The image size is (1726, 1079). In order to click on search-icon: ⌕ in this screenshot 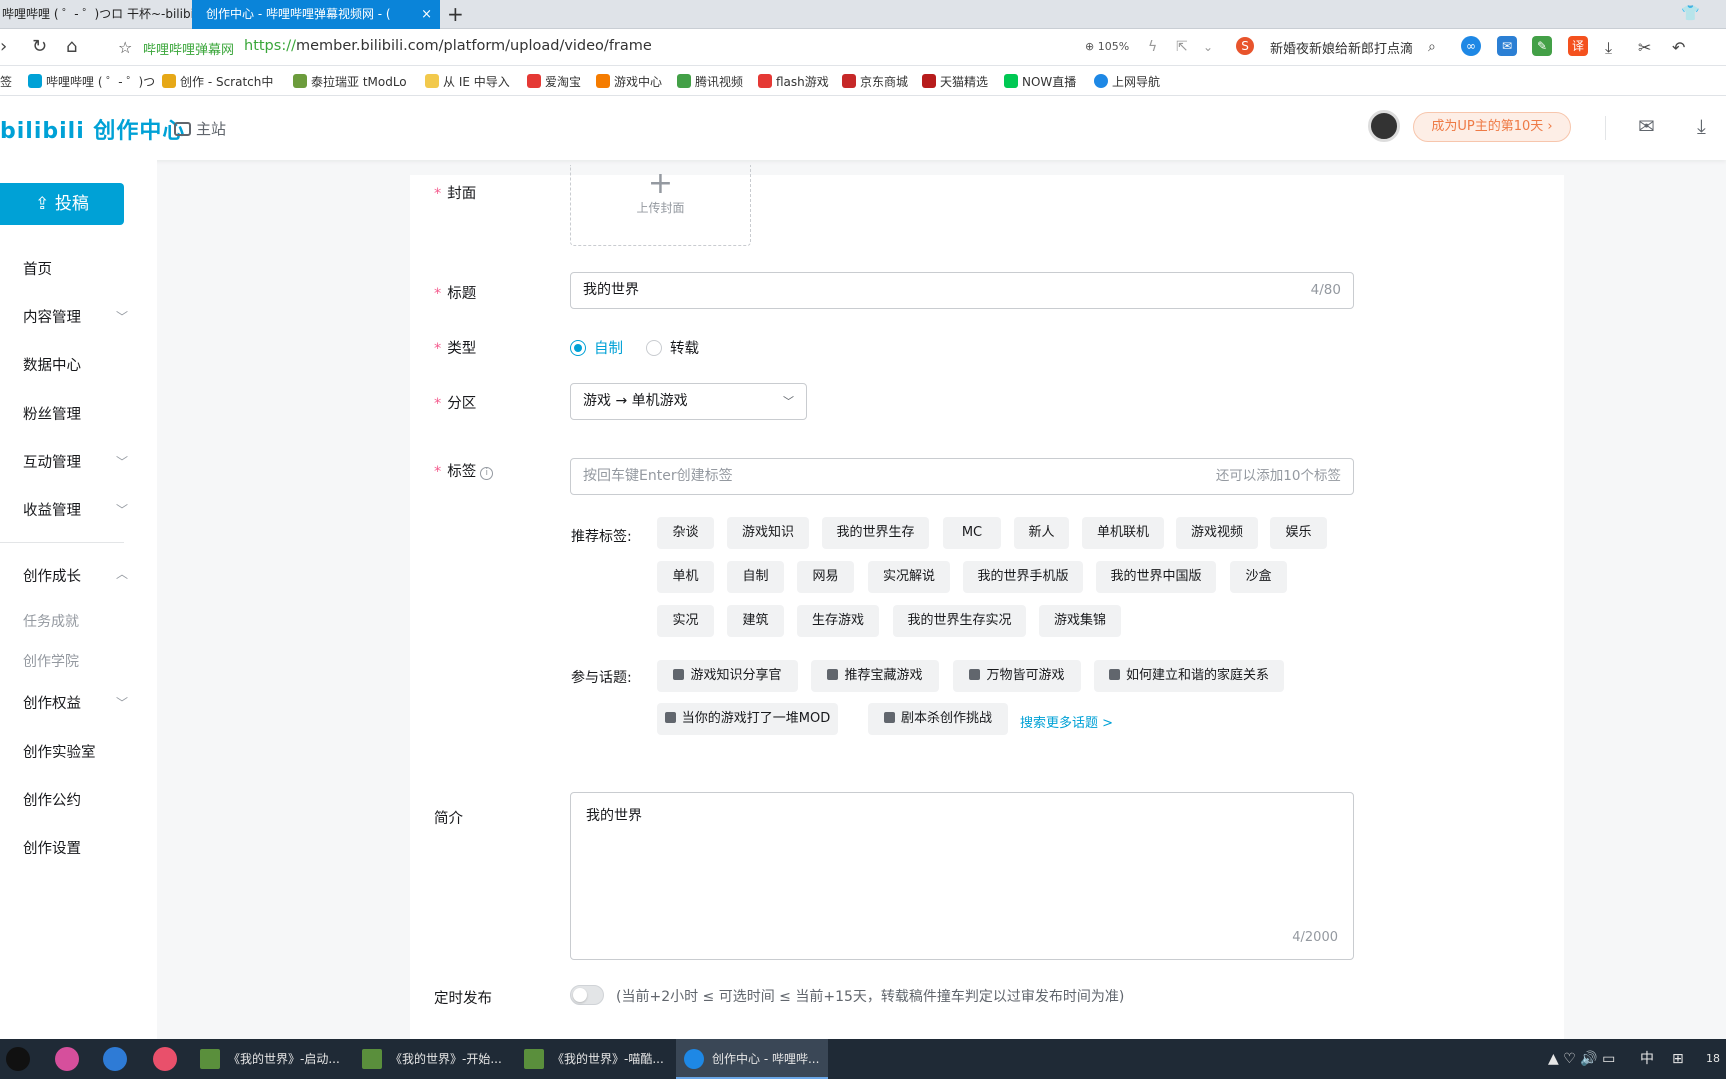, I will do `click(1432, 47)`.